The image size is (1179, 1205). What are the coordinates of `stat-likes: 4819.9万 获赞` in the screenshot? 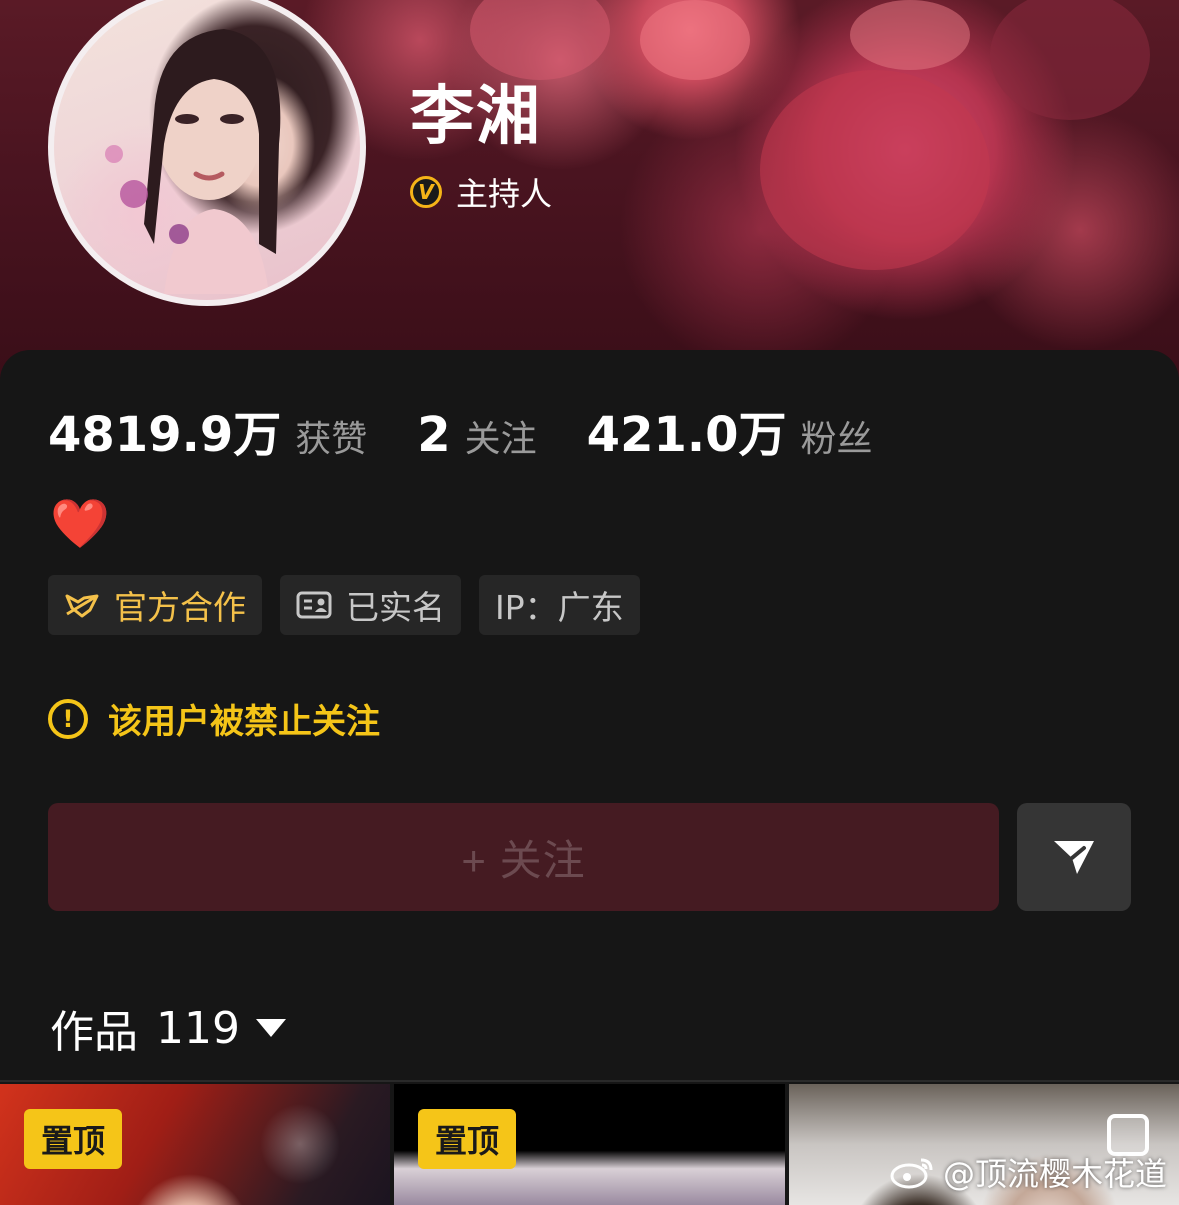 It's located at (207, 430).